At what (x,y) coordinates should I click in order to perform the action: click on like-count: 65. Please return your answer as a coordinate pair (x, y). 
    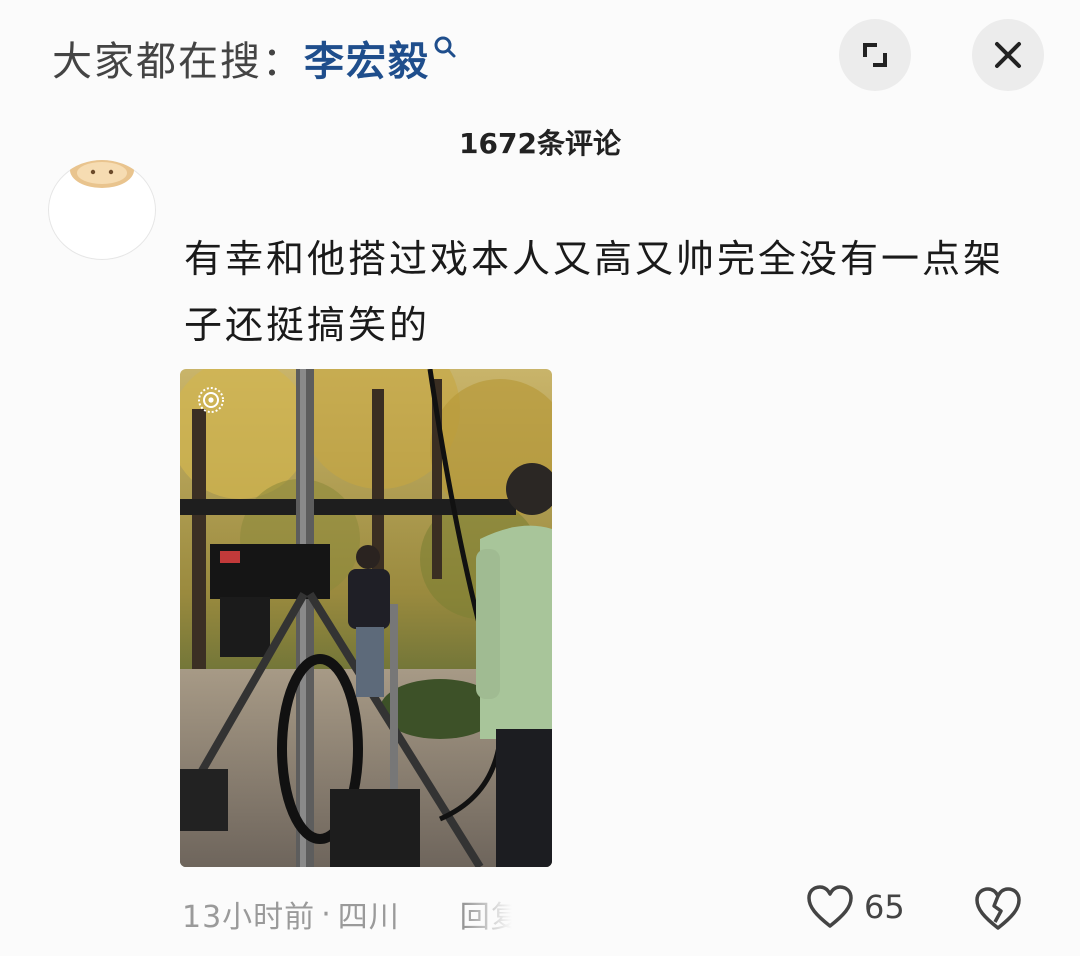
    Looking at the image, I should click on (884, 907).